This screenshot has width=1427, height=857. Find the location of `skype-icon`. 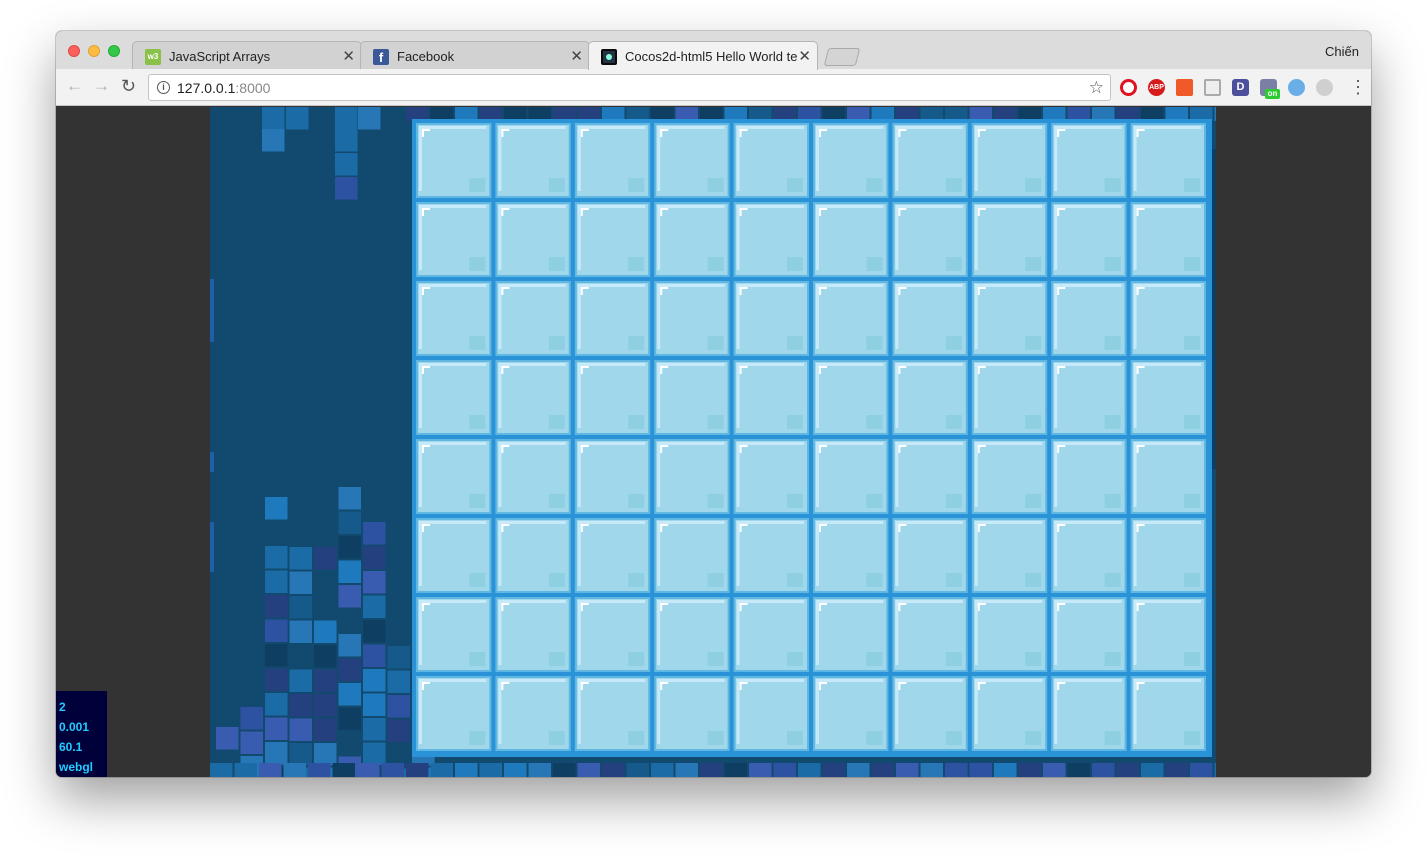

skype-icon is located at coordinates (1324, 87).